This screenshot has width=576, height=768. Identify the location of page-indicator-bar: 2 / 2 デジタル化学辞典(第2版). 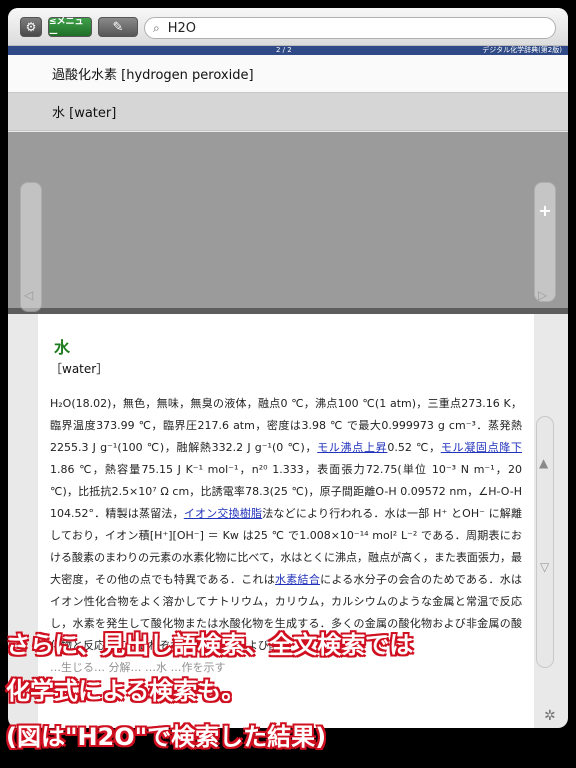
(288, 50).